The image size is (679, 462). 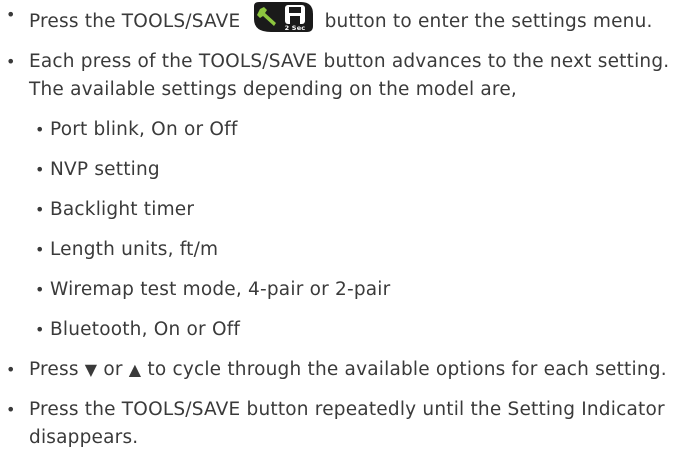 I want to click on subitem-text: Length units, ft/m, so click(x=134, y=249).